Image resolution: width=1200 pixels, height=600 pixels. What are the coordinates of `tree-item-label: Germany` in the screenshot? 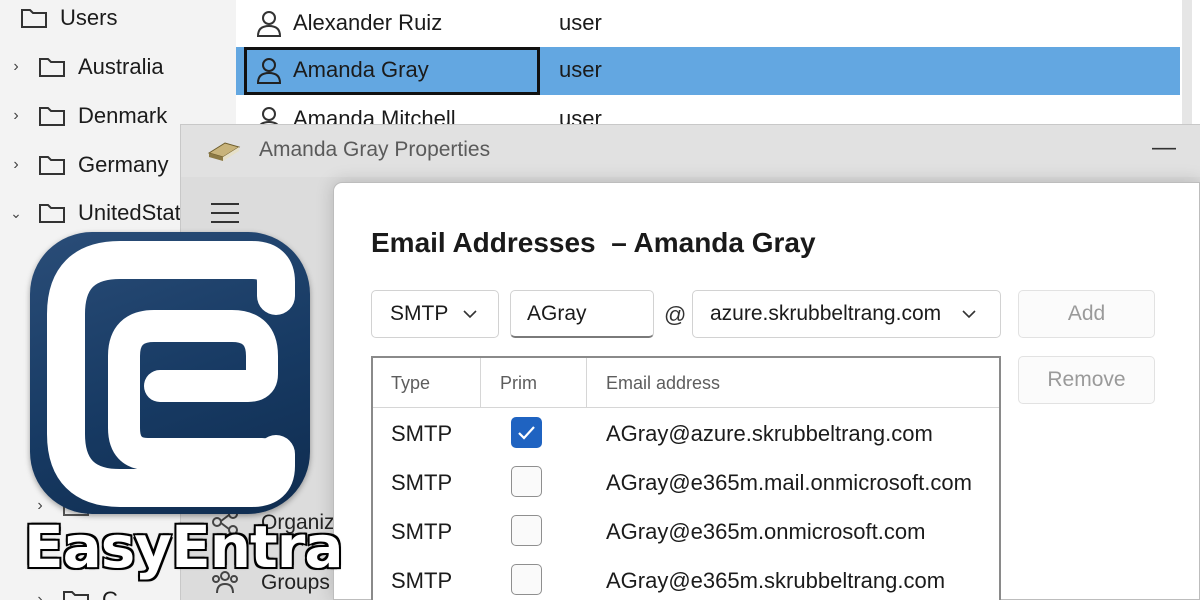 It's located at (123, 164).